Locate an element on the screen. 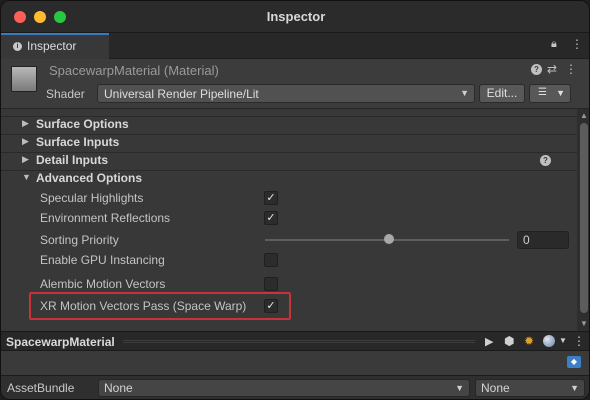  play-icon: ▶ is located at coordinates (489, 341).